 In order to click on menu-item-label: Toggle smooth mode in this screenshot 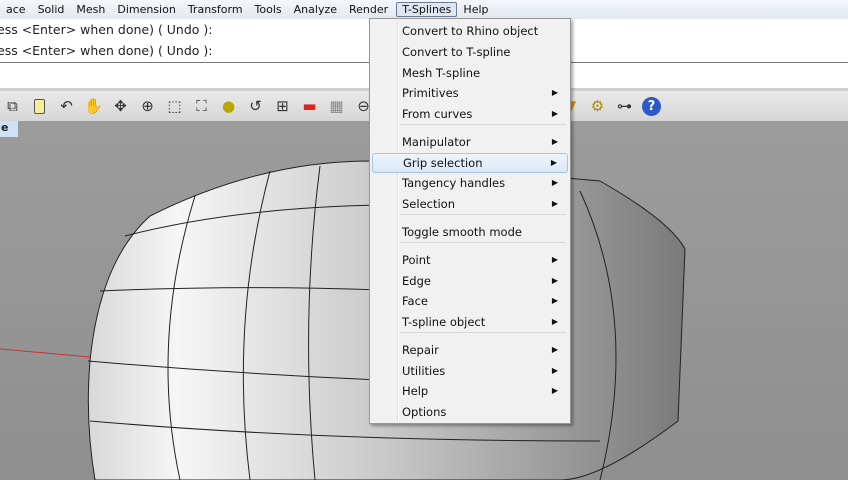, I will do `click(462, 232)`.